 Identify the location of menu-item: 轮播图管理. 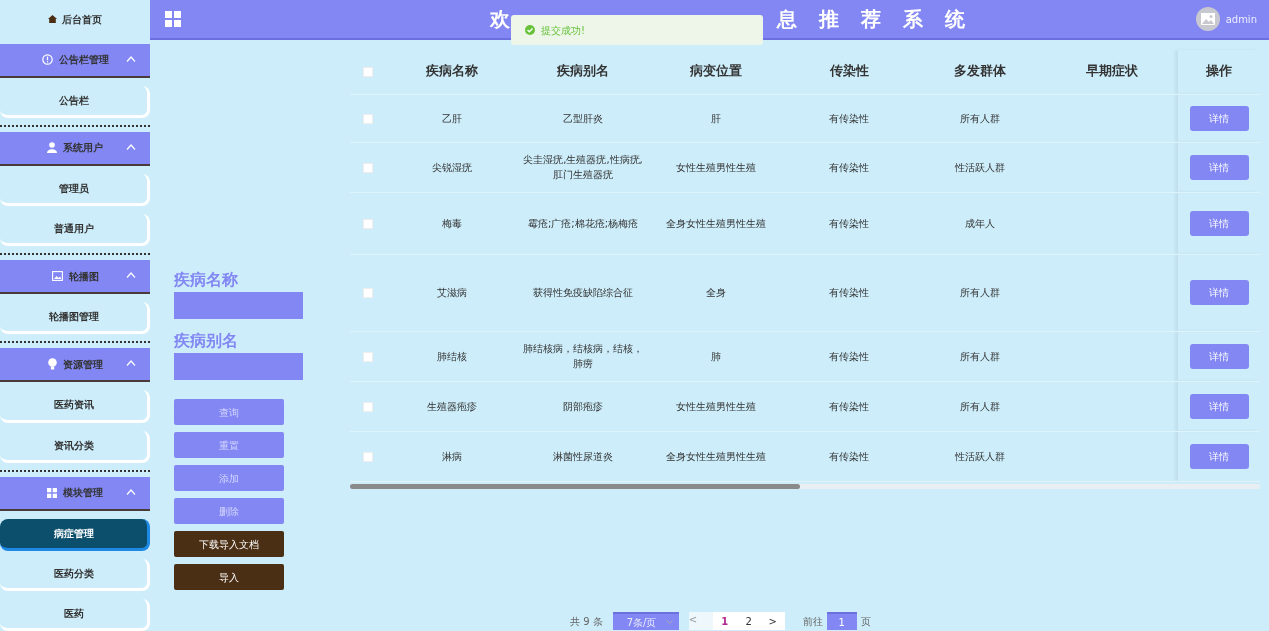
(75, 318).